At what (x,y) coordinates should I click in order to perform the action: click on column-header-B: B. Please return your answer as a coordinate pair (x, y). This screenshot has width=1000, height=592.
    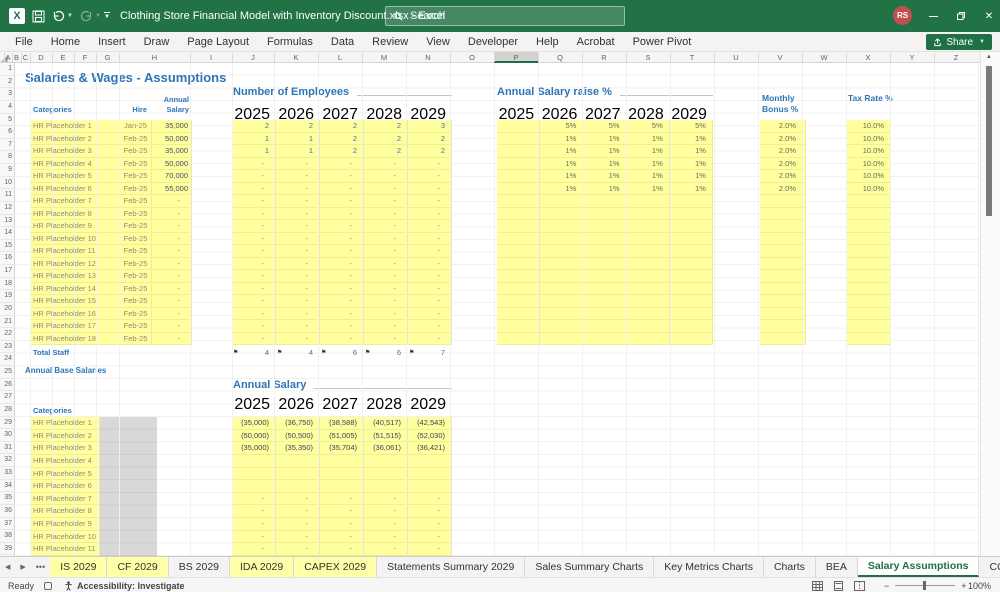
    Looking at the image, I should click on (16, 57).